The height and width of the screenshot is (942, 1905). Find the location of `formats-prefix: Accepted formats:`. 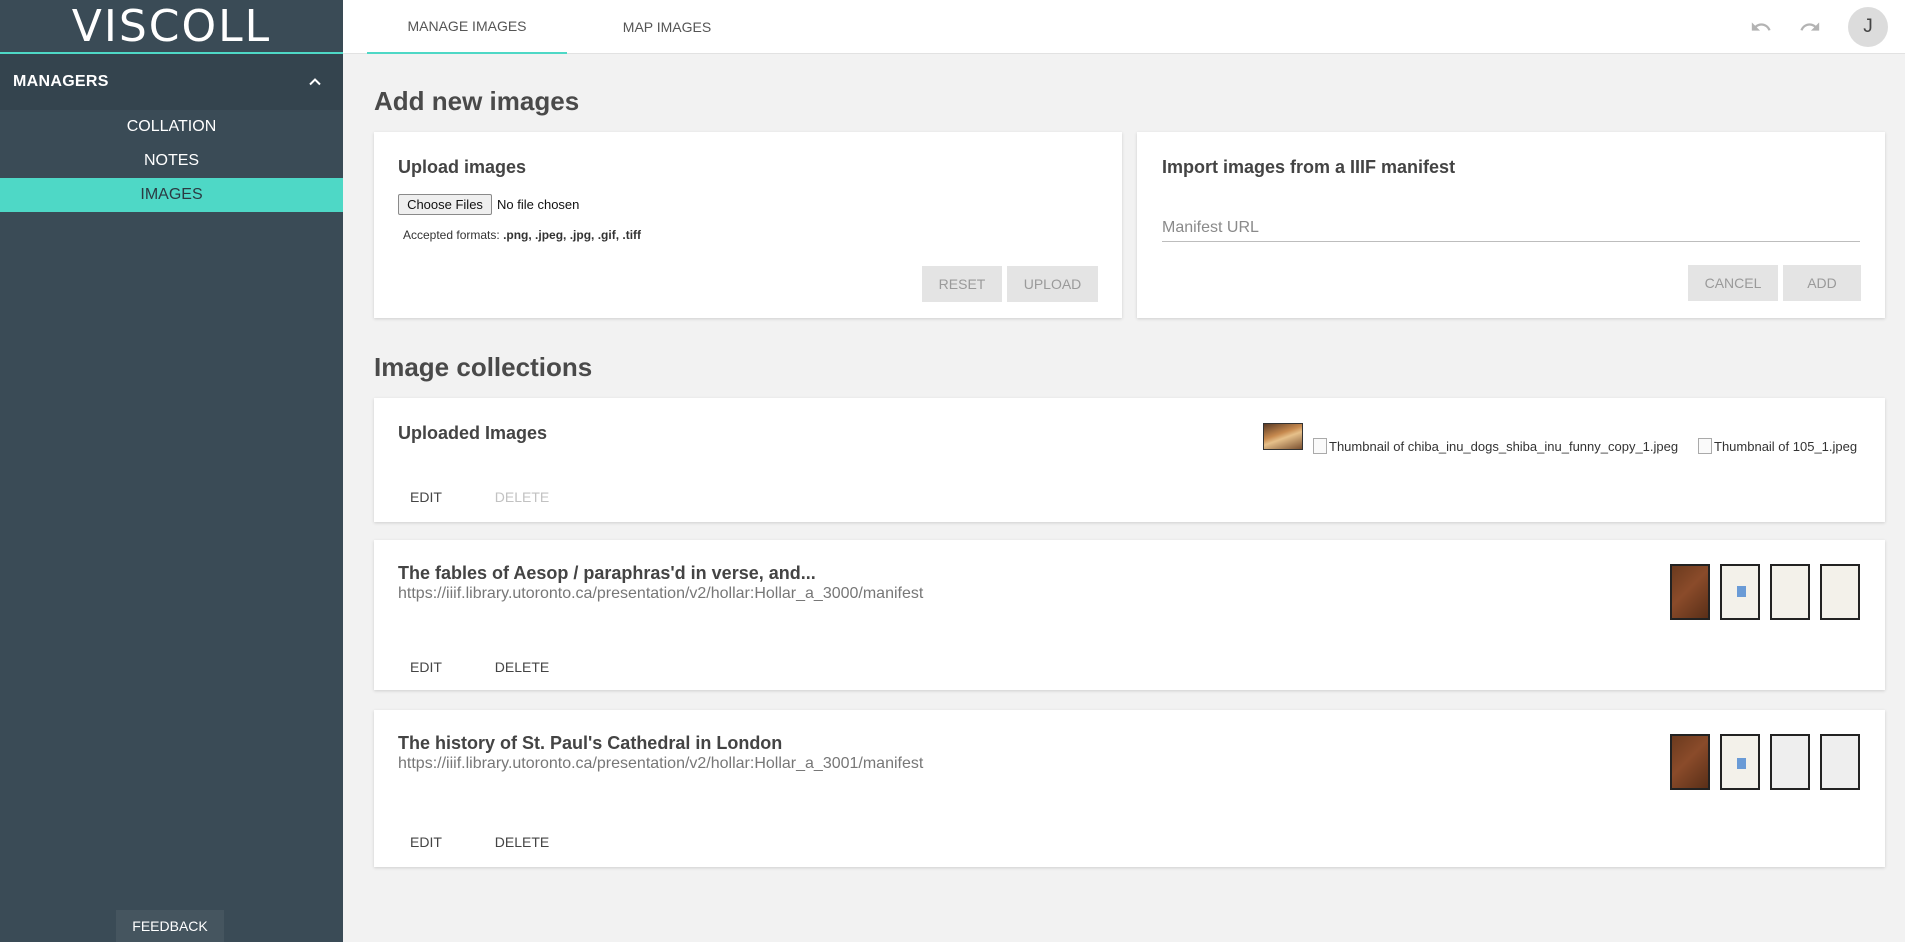

formats-prefix: Accepted formats: is located at coordinates (451, 235).